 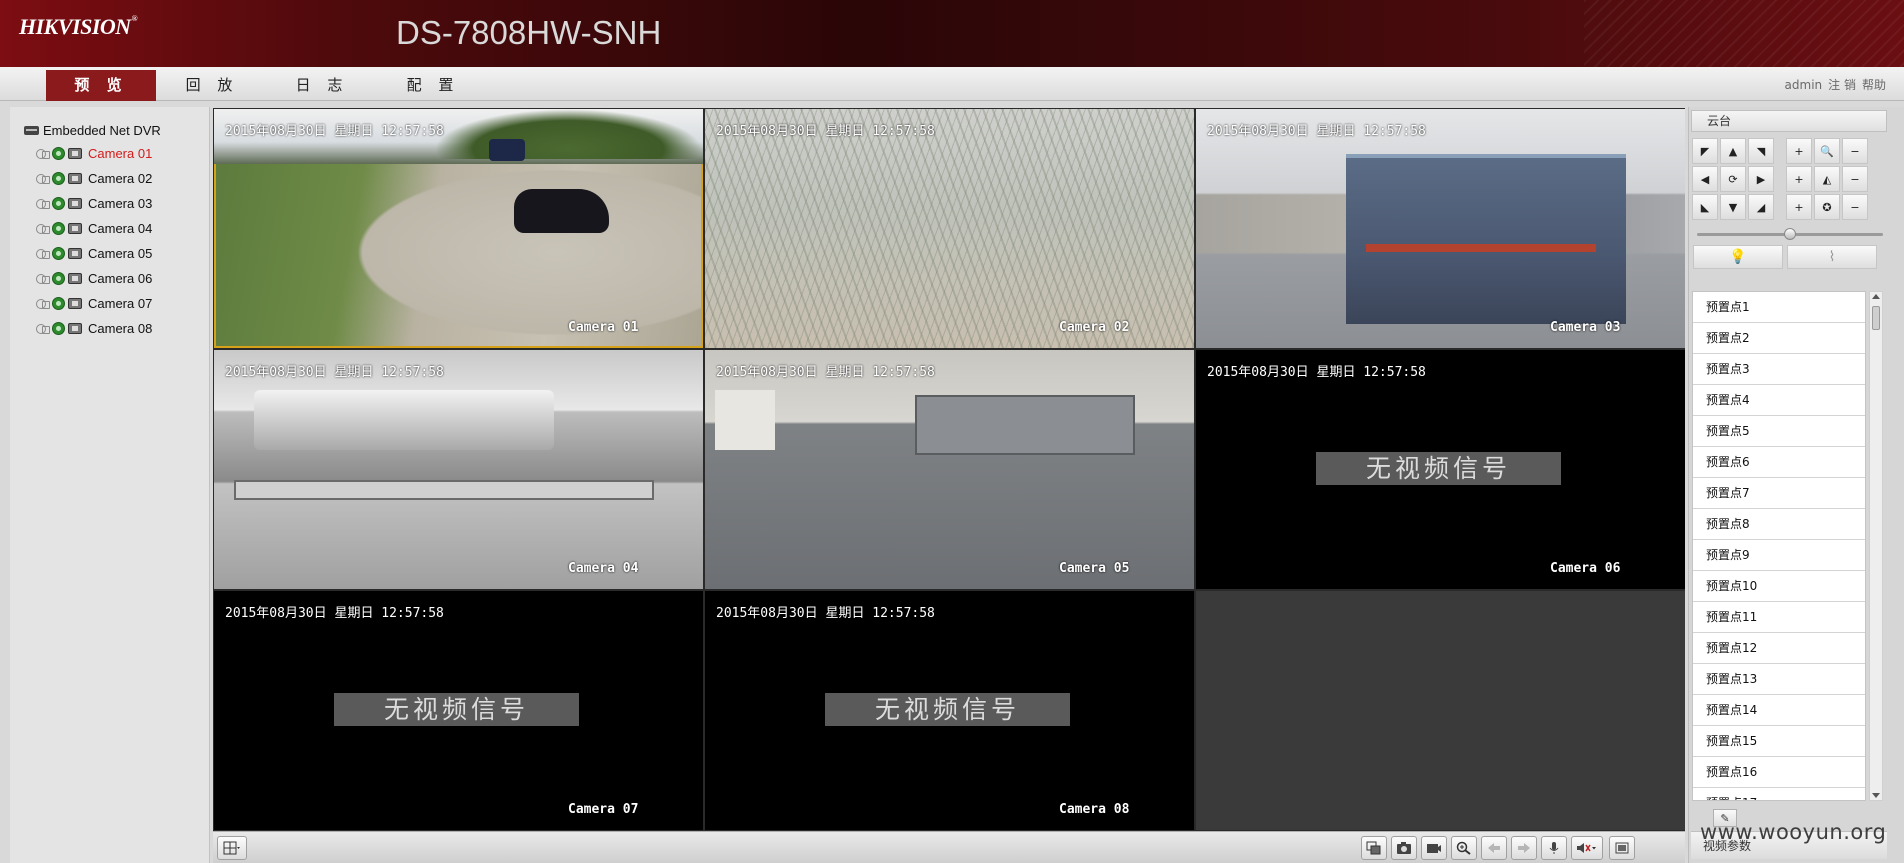 What do you see at coordinates (949, 710) in the screenshot?
I see `video-tile-camera-08: 2015年08月30日 星期日 12:57:58 无视频信号 Camera 08` at bounding box center [949, 710].